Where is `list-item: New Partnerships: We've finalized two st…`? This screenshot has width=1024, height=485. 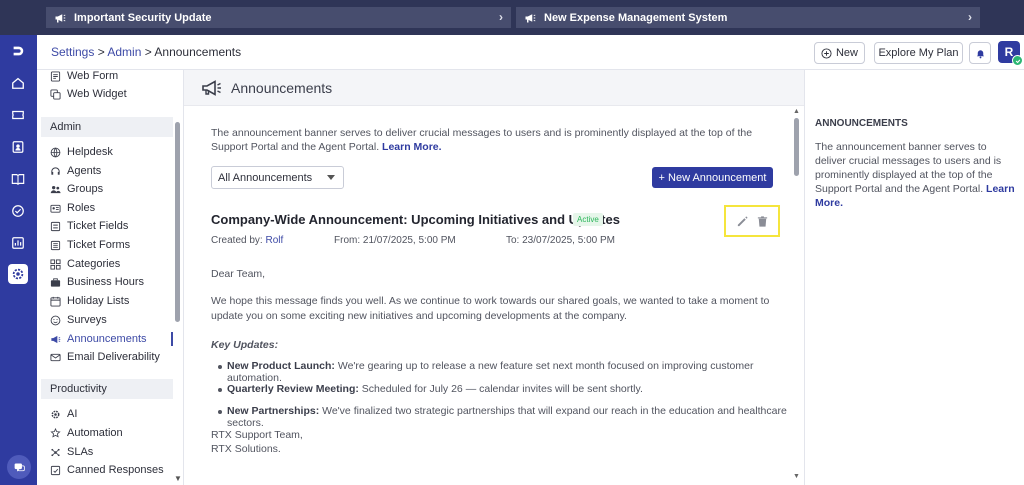 list-item: New Partnerships: We've finalized two st… is located at coordinates (511, 417).